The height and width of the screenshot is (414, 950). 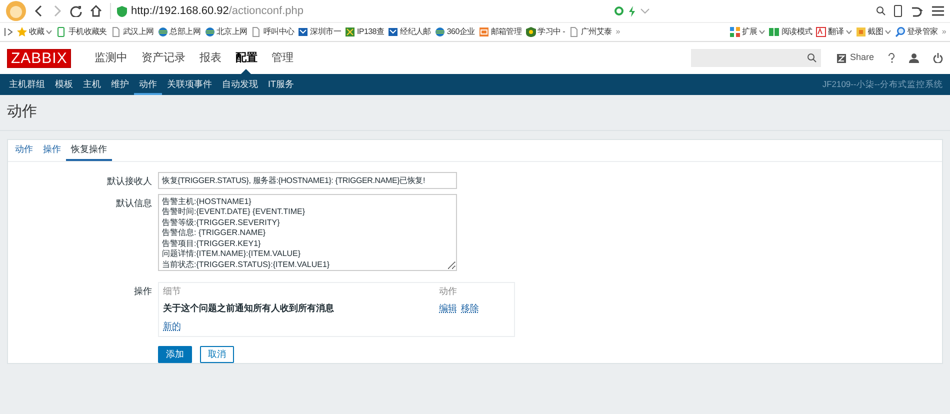 I want to click on field-label: 默认接收人, so click(x=129, y=181).